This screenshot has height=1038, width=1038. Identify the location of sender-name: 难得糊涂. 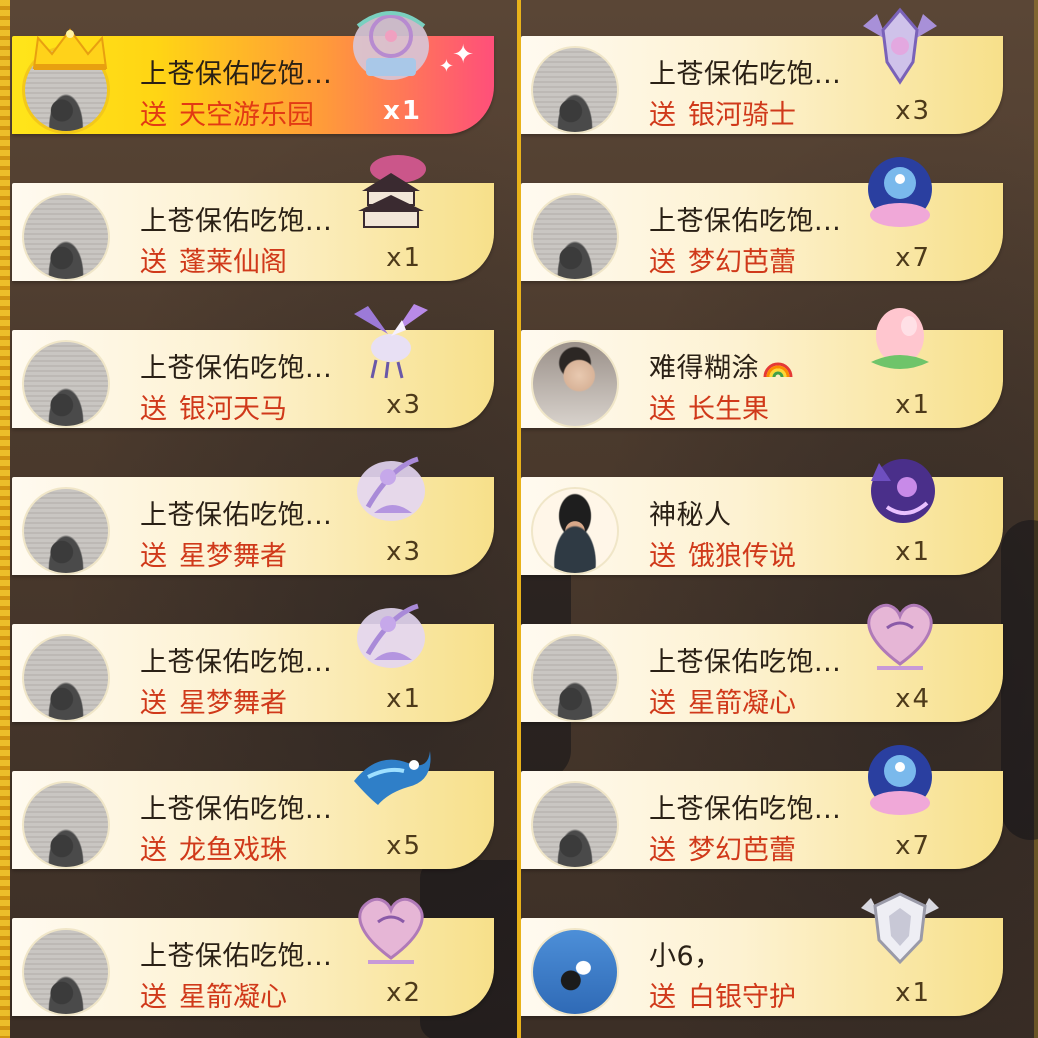
(721, 365).